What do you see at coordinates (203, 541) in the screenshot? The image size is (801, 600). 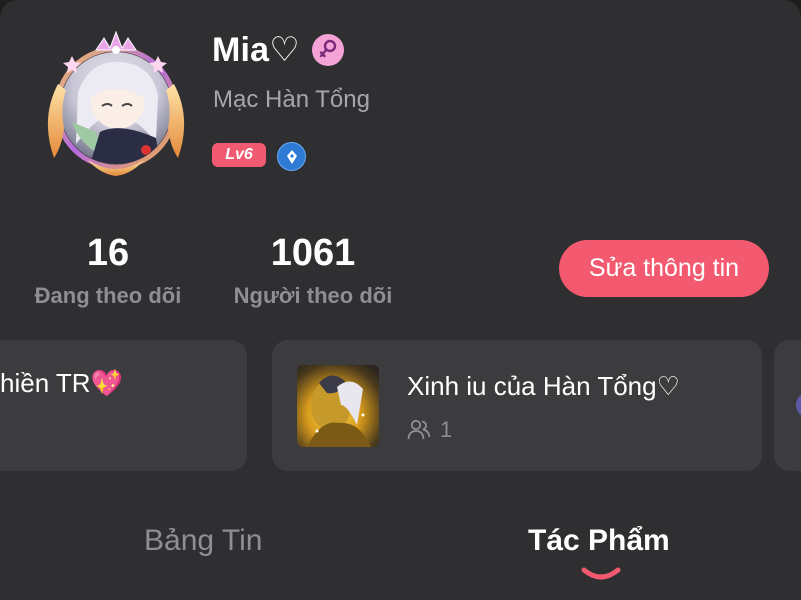 I see `tab-news-feed: Bảng Tin` at bounding box center [203, 541].